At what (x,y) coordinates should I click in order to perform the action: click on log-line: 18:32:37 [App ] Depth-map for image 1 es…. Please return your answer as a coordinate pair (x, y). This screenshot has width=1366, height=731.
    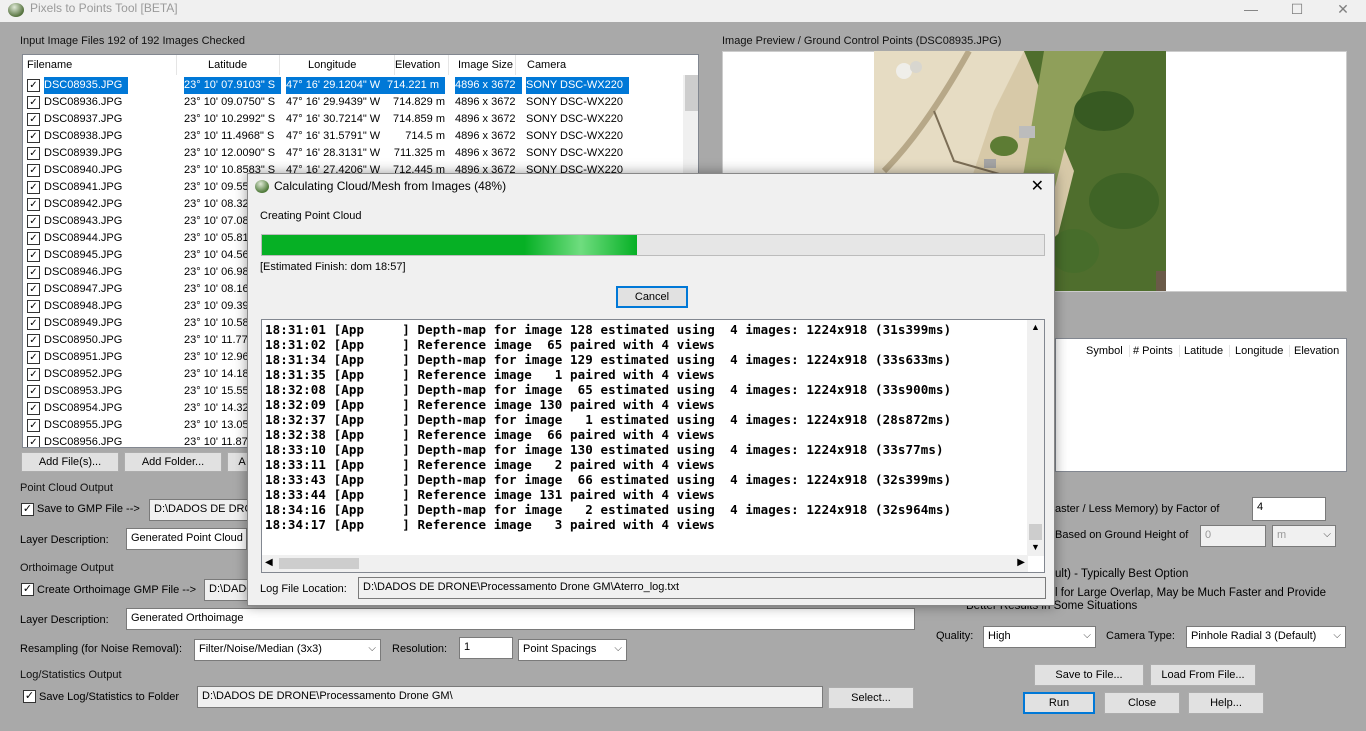
    Looking at the image, I should click on (608, 419).